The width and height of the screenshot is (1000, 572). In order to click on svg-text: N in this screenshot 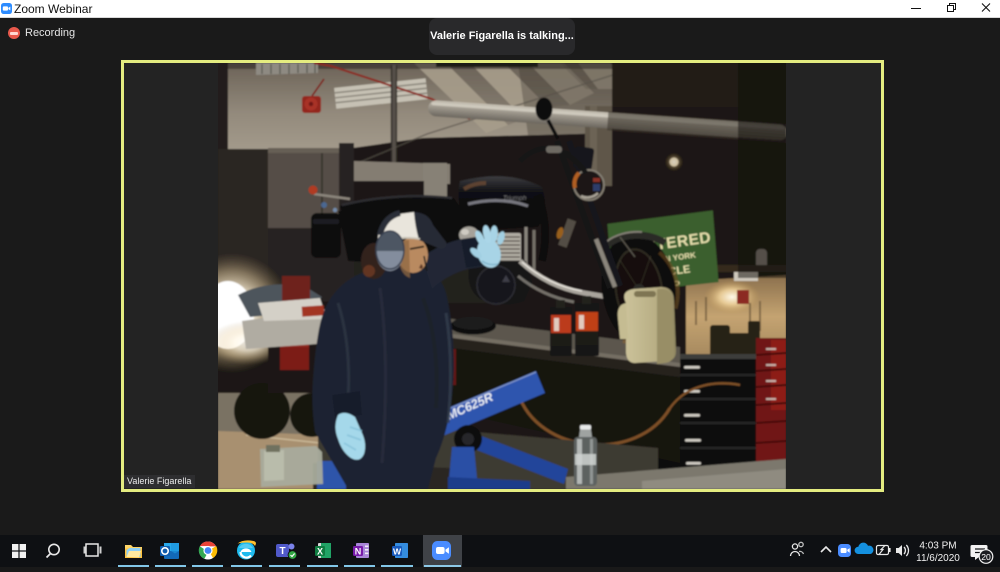, I will do `click(358, 551)`.